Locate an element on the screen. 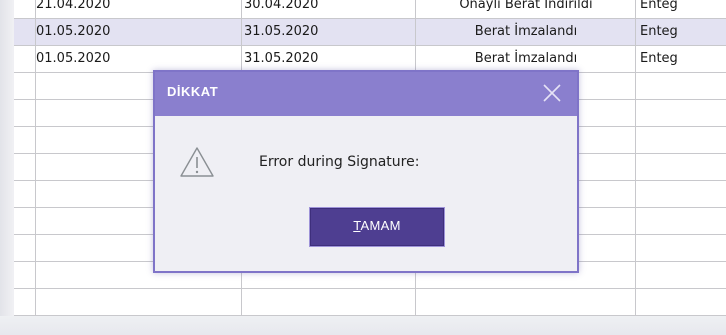 This screenshot has width=726, height=335. table-row is located at coordinates (370, 302).